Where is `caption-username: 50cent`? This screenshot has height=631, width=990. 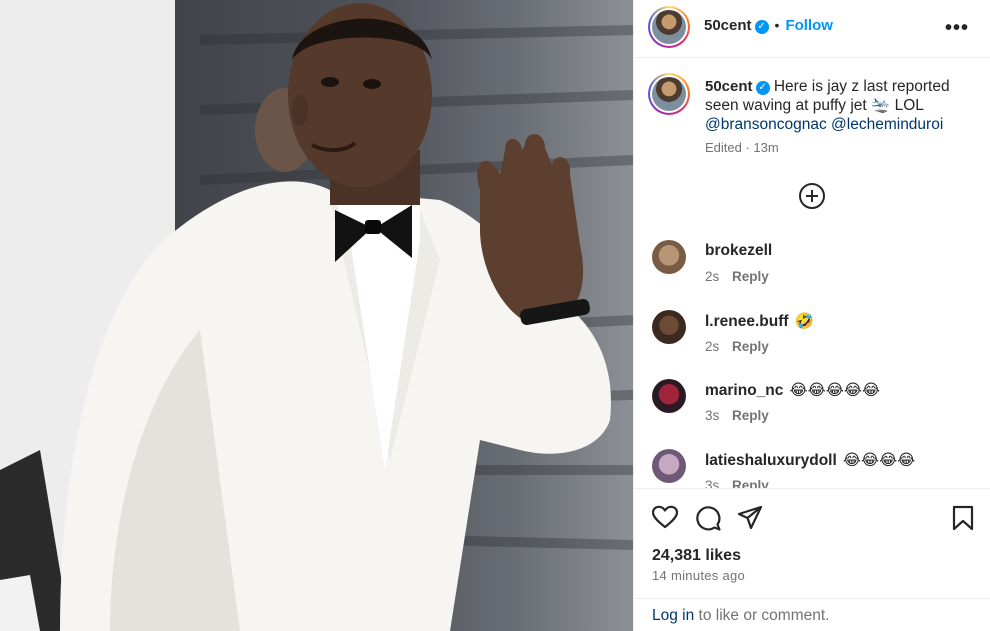 caption-username: 50cent is located at coordinates (729, 86).